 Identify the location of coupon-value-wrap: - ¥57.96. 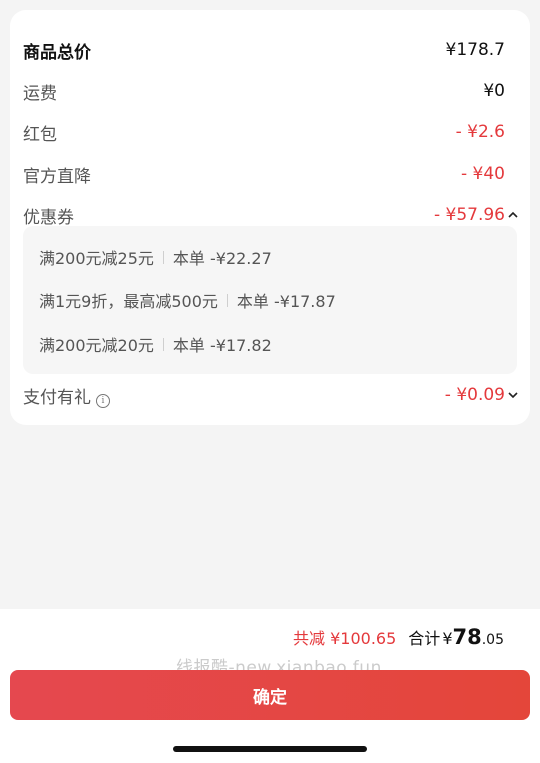
(475, 215).